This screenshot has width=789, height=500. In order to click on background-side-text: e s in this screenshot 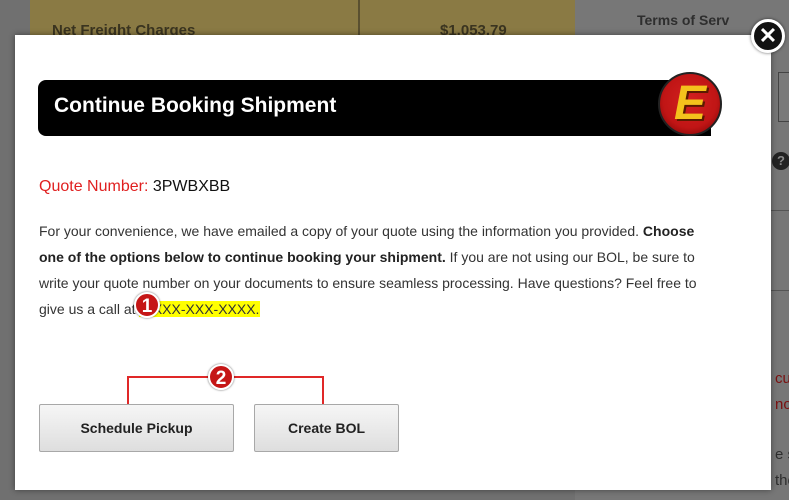, I will do `click(782, 454)`.